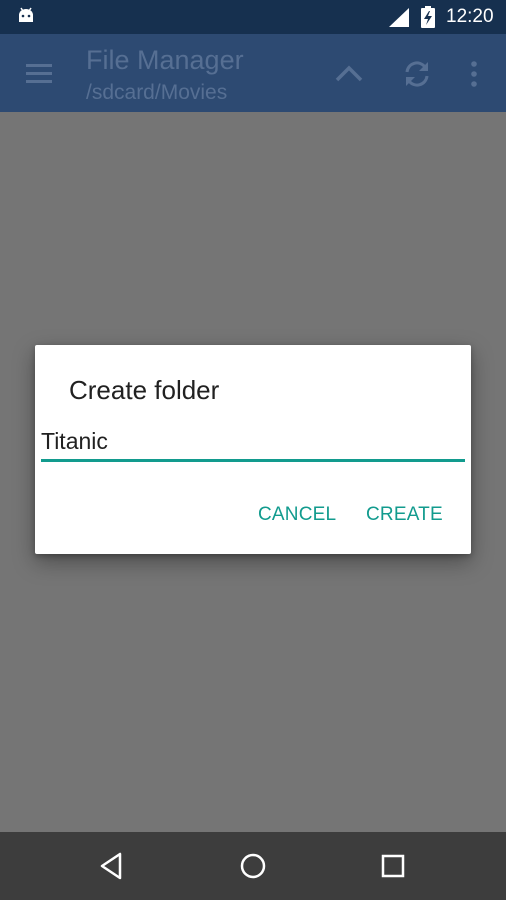 The height and width of the screenshot is (900, 506). I want to click on back-icon, so click(112, 866).